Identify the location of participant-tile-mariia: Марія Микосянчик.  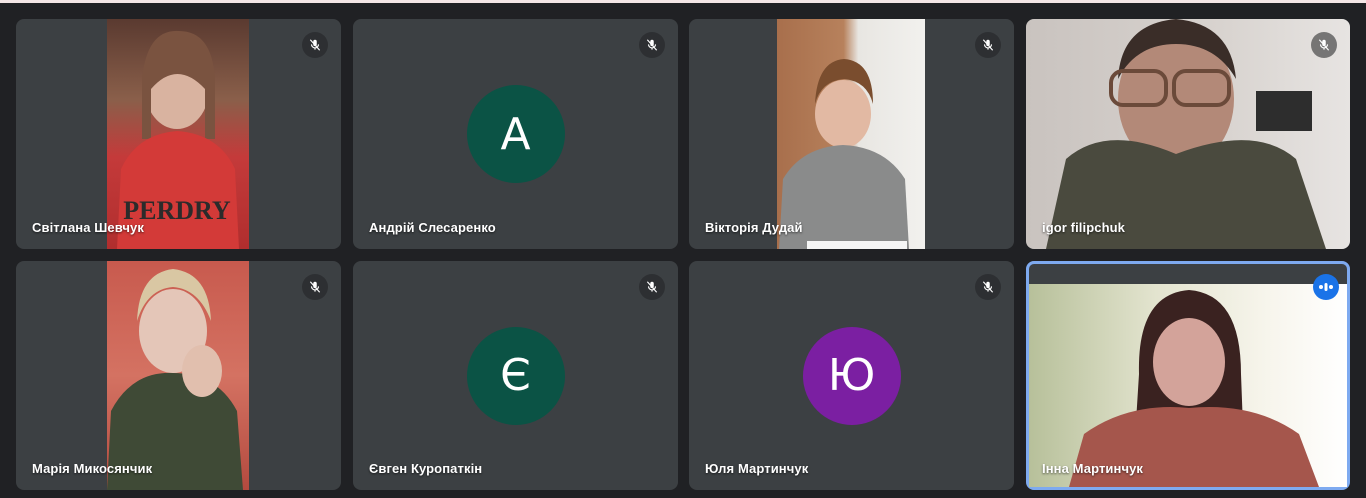
(178, 375).